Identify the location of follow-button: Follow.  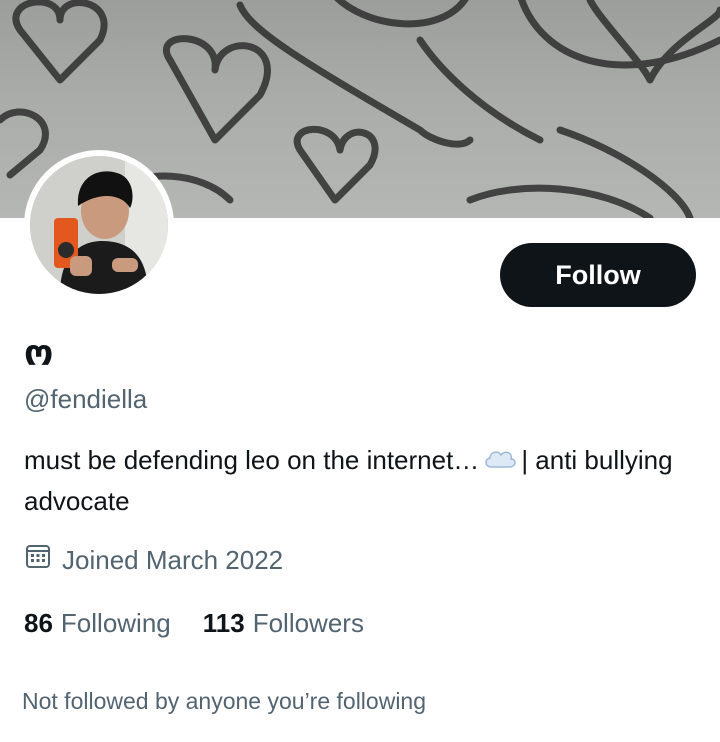
(598, 275).